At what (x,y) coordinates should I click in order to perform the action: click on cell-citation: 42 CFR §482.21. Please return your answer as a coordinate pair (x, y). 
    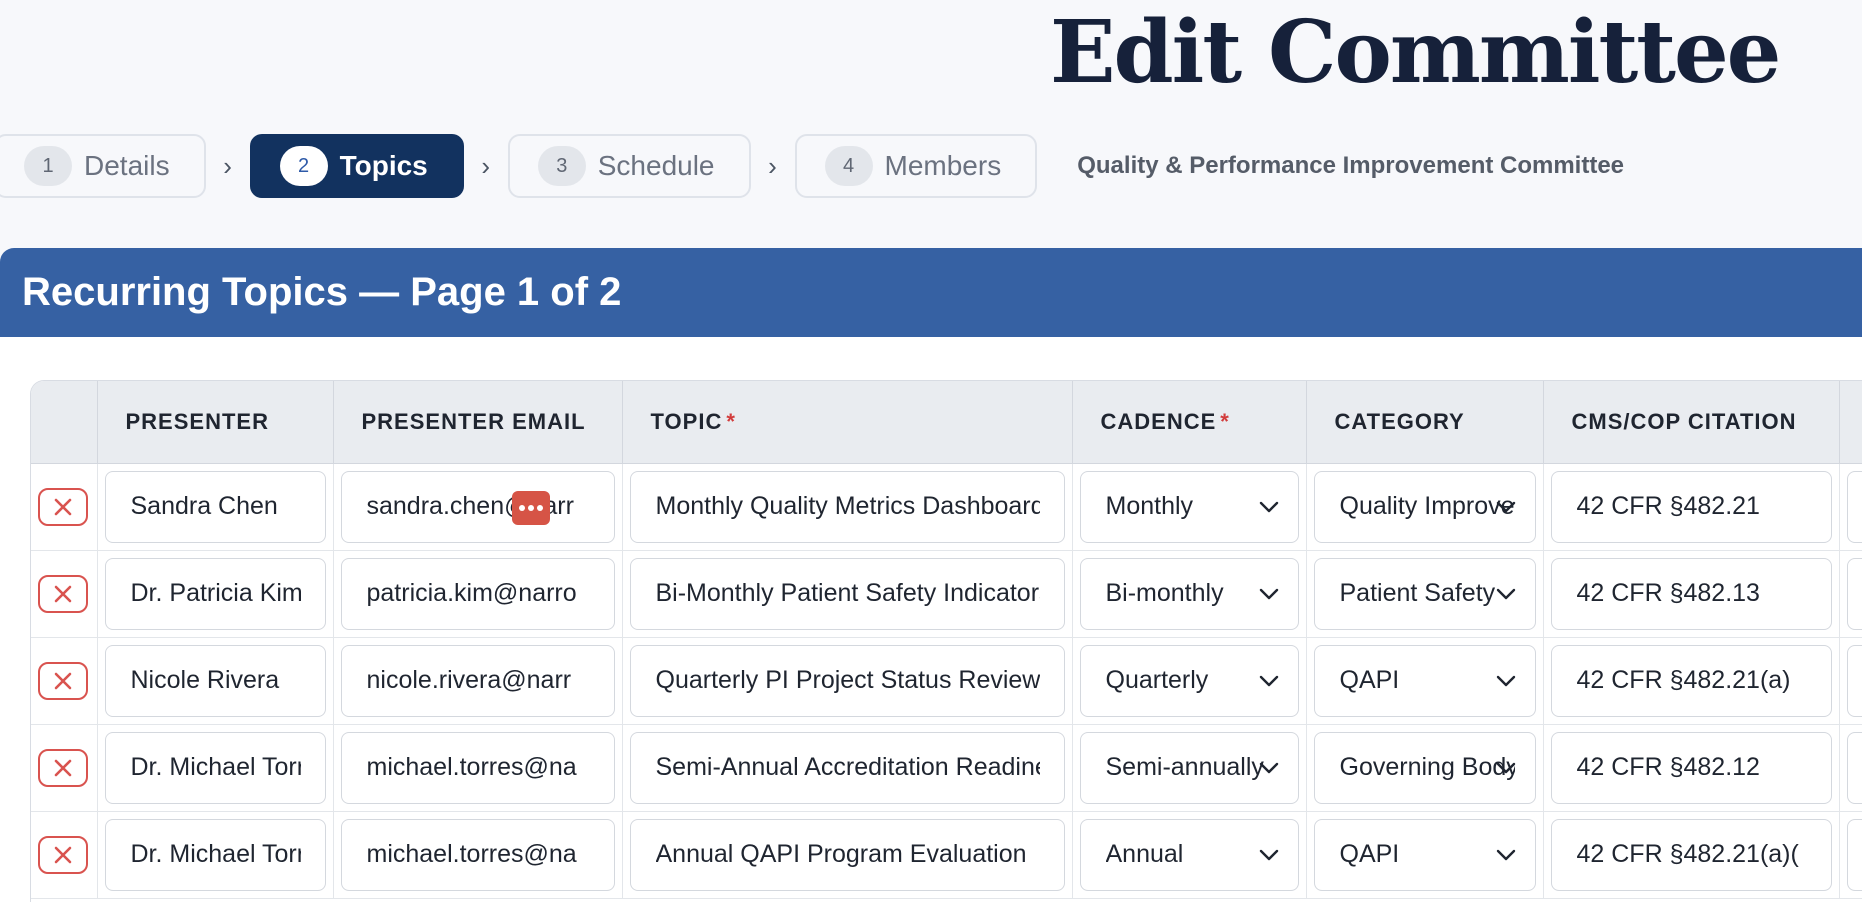
    Looking at the image, I should click on (1691, 507).